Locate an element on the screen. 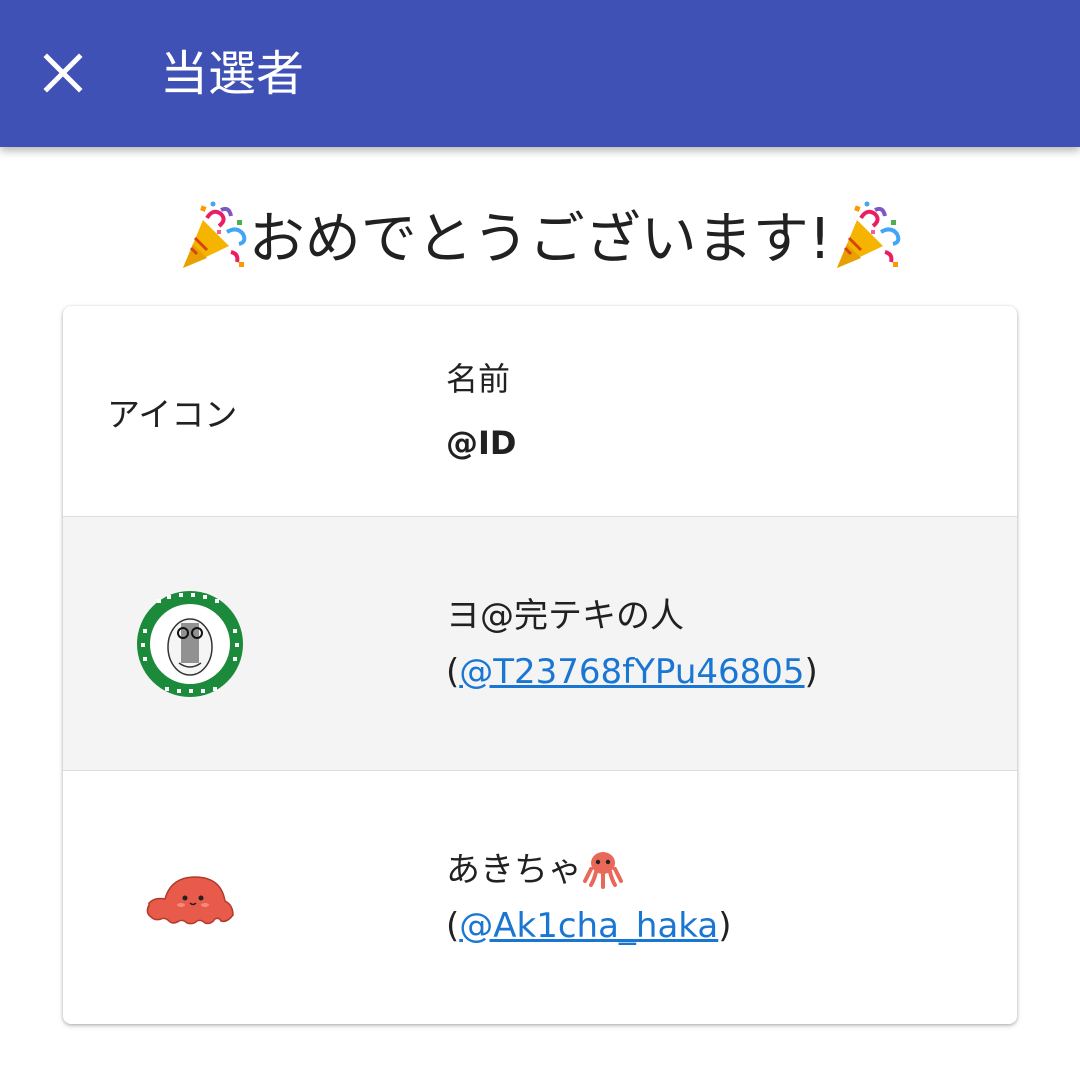 The image size is (1080, 1089). winner-name: あきちゃ is located at coordinates (589, 870).